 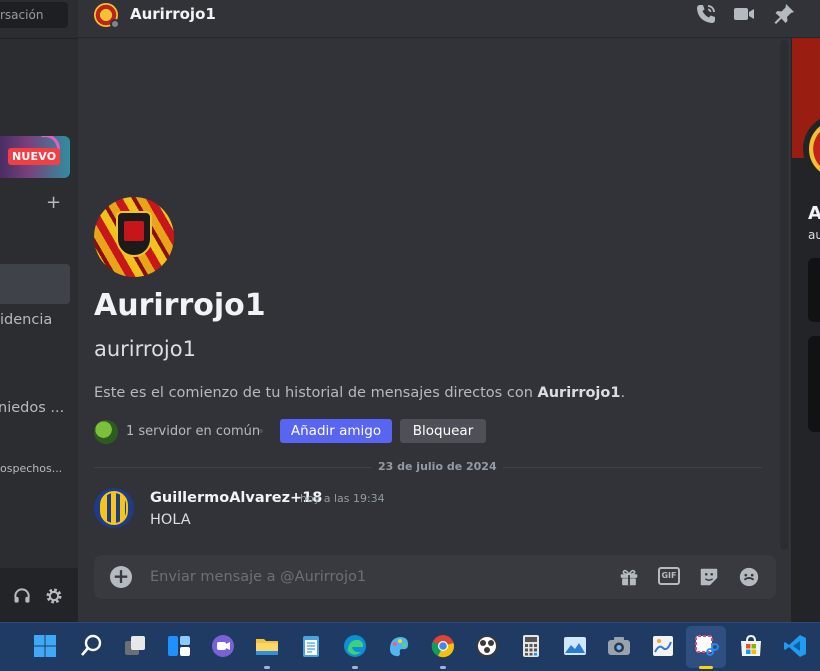 I want to click on notepad-icon, so click(x=311, y=646).